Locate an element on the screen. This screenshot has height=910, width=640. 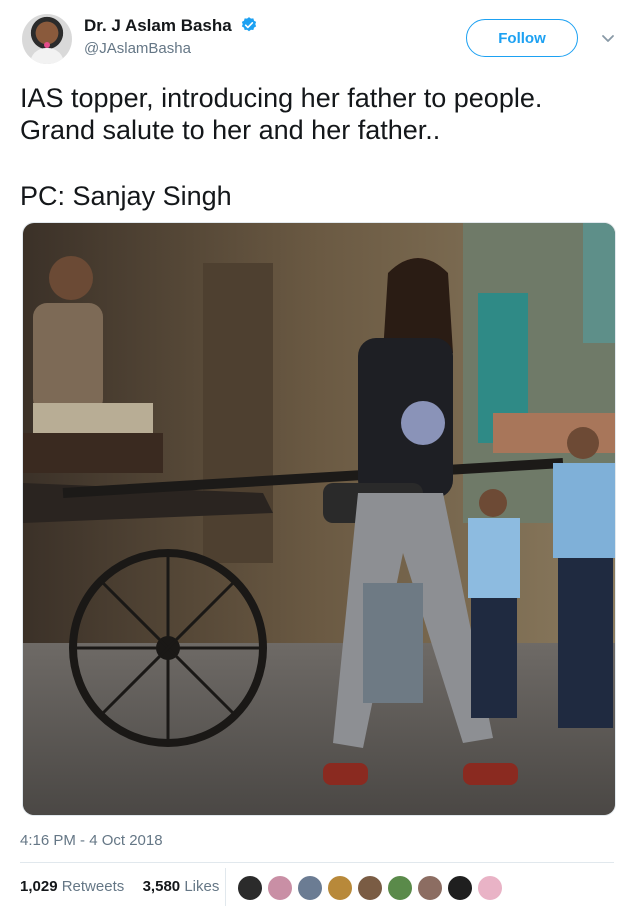
chevron-down-icon is located at coordinates (608, 38).